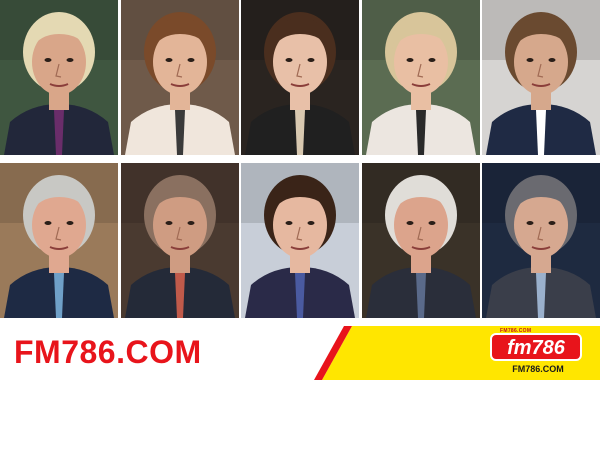 This screenshot has height=450, width=600. I want to click on logo-sub-text: FM786.COM, so click(538, 369).